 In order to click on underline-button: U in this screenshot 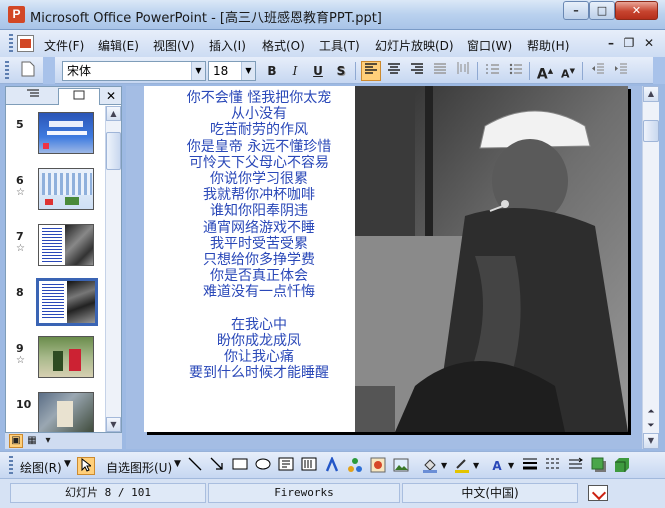, I will do `click(318, 71)`.